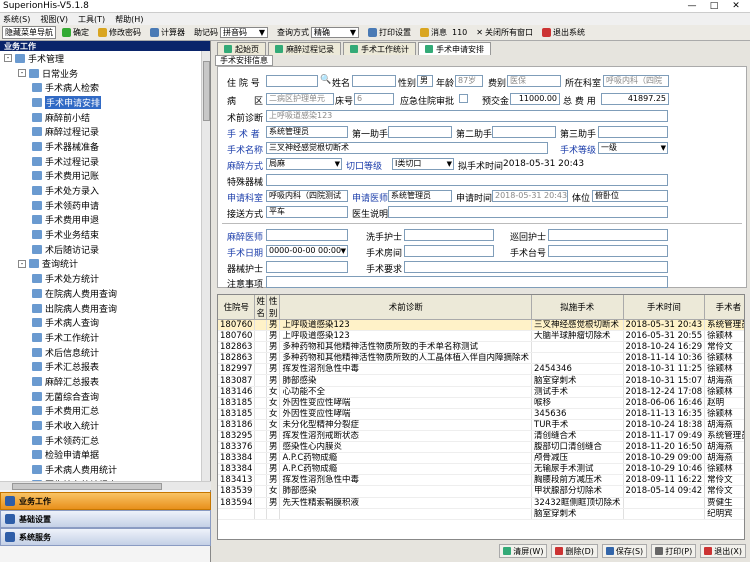 This screenshot has width=750, height=562. Describe the element at coordinates (463, 98) in the screenshot. I see `emergency-checkbox` at that location.